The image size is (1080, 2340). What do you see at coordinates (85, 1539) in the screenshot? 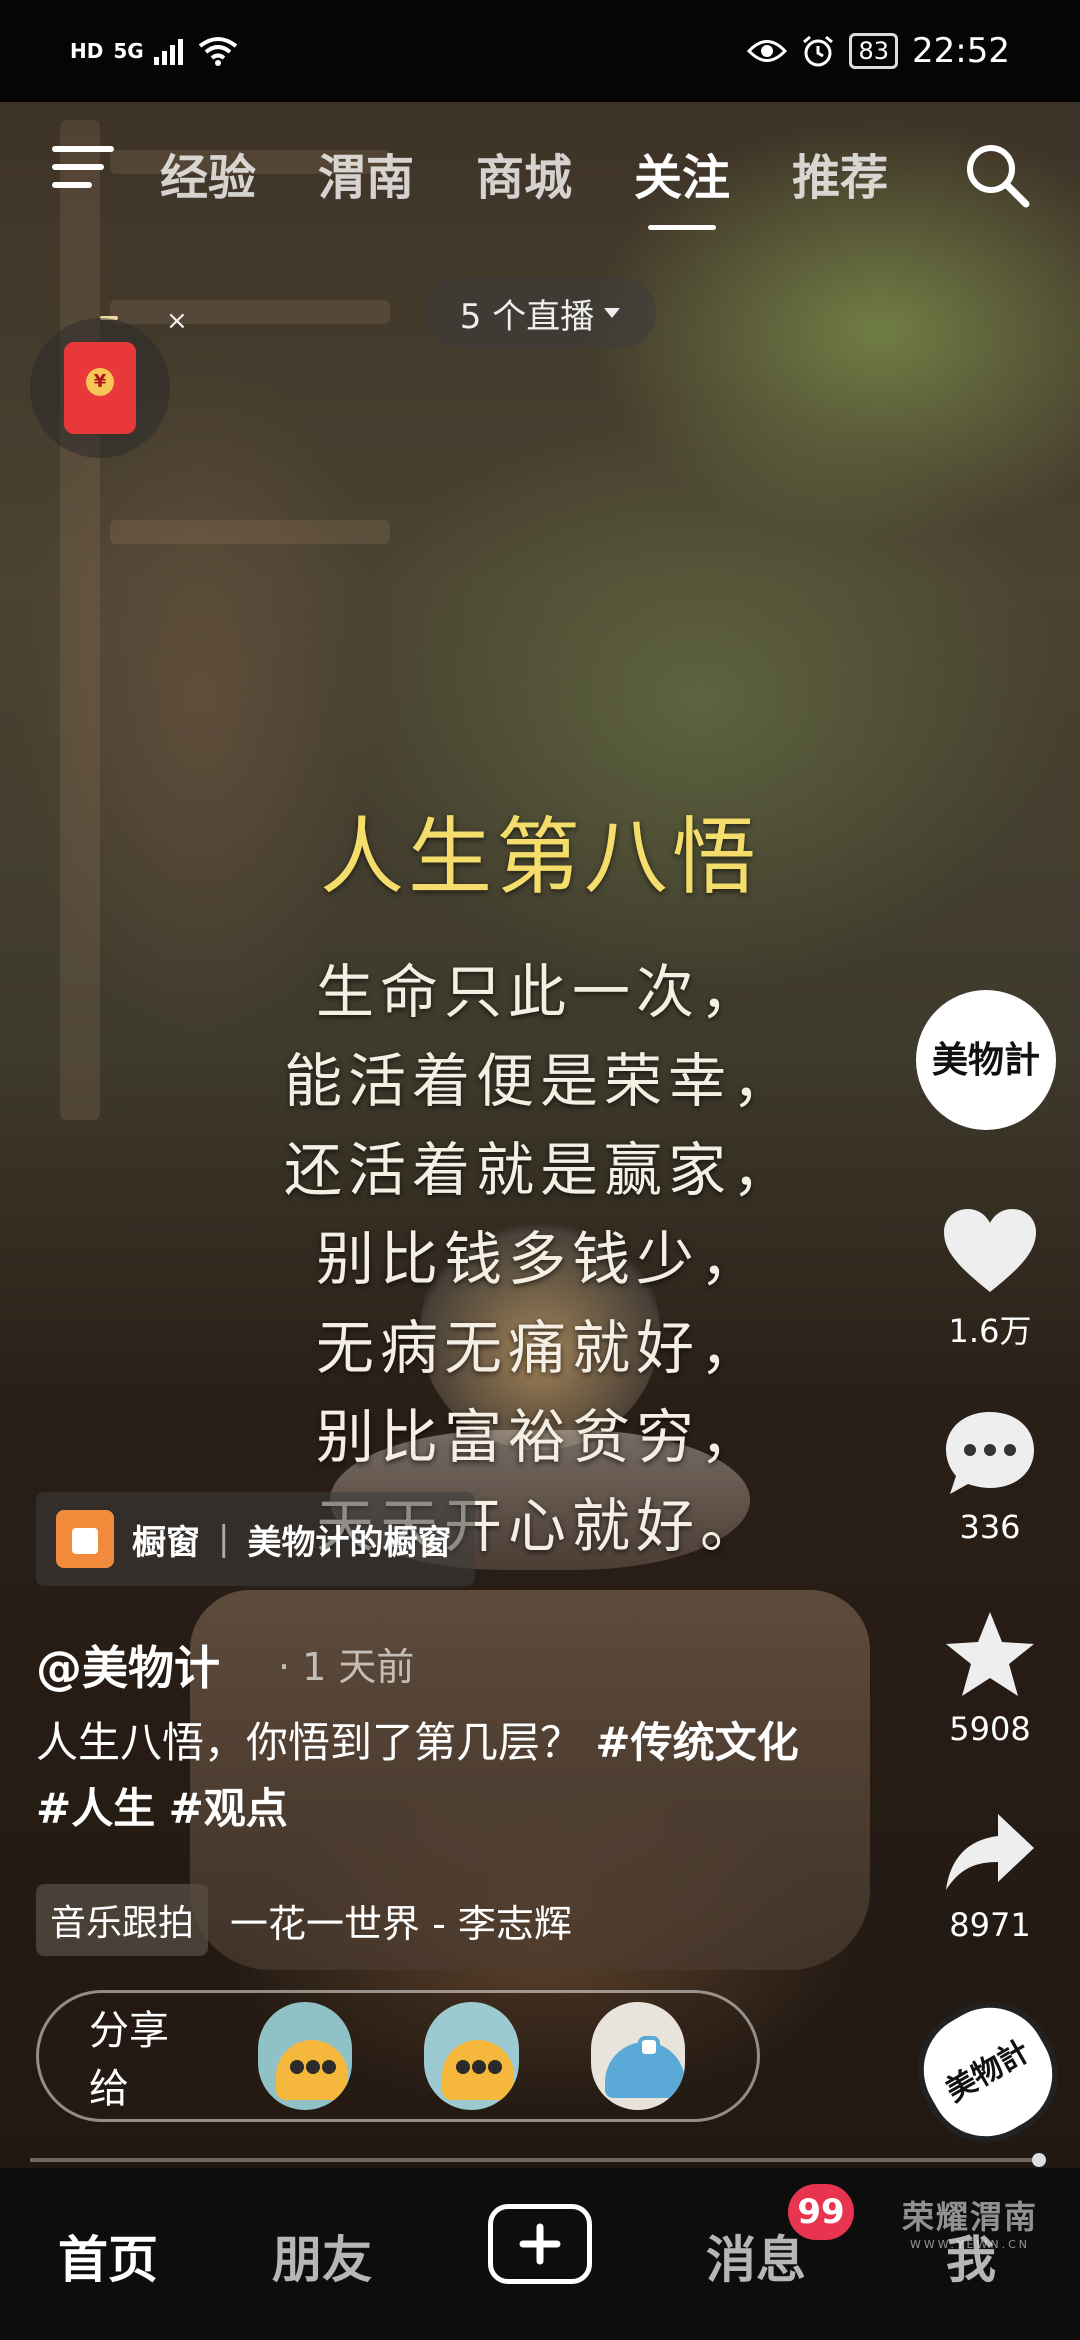
I see `shopping-bag-icon` at bounding box center [85, 1539].